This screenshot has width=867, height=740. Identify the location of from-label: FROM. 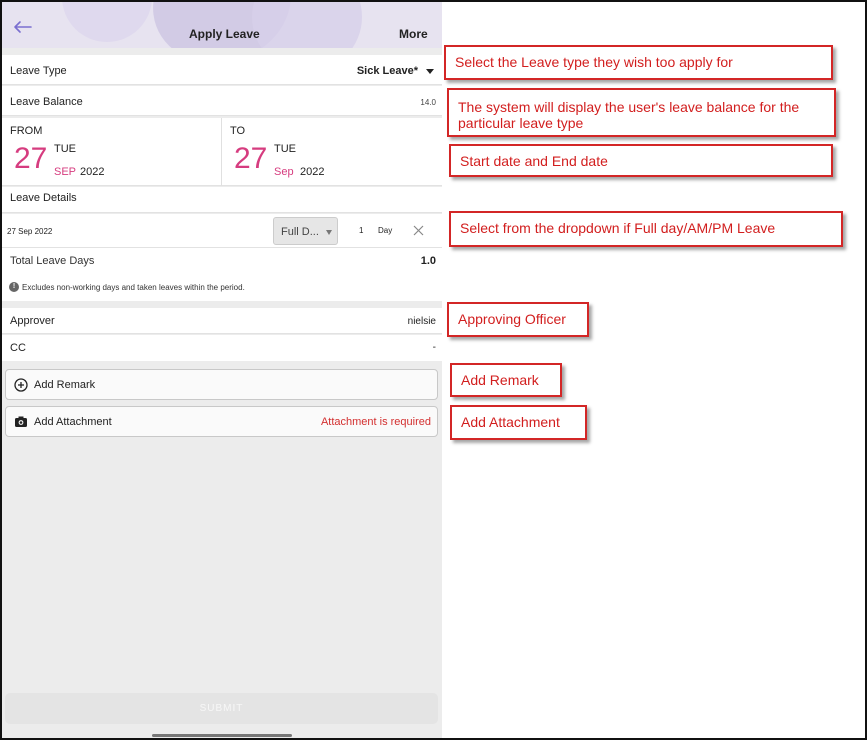
(26, 131).